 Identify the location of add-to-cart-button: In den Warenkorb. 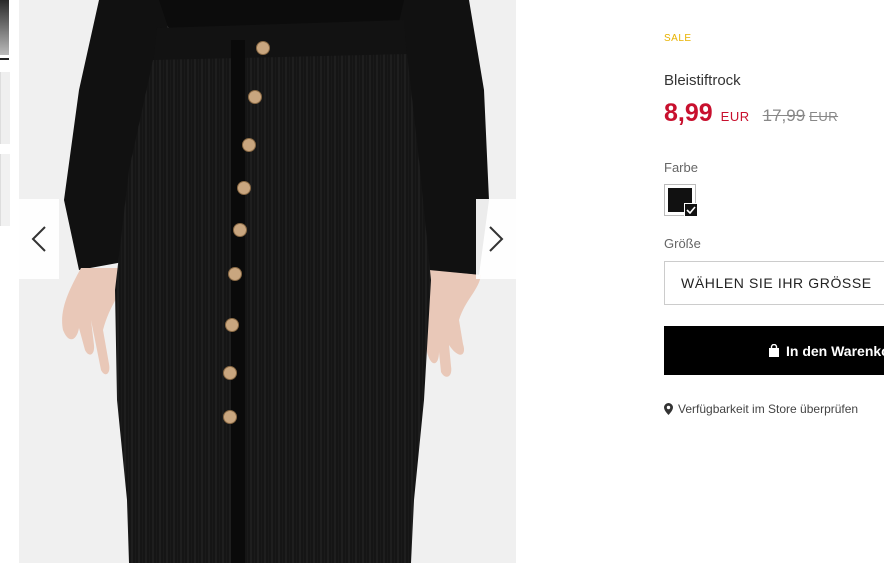
(774, 350).